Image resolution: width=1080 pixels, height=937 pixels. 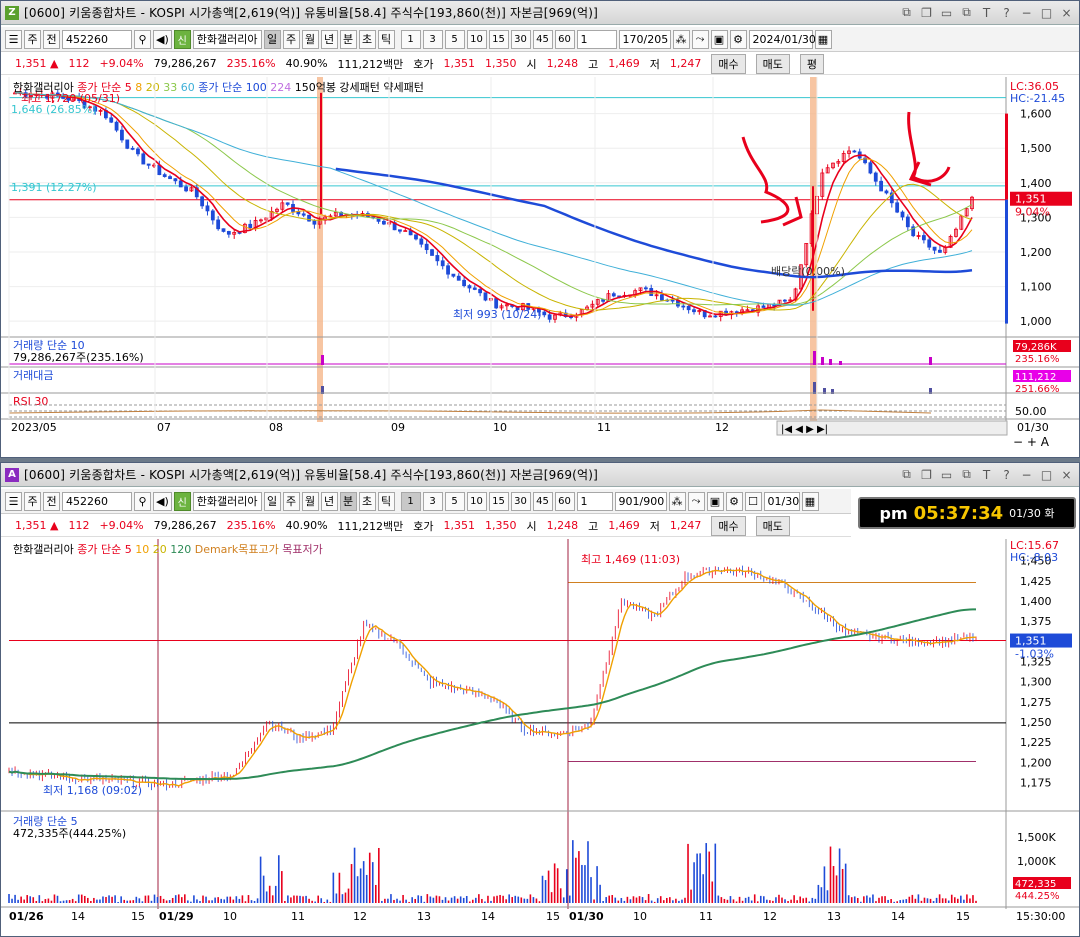 I want to click on date-input: 01/30, so click(x=781, y=501).